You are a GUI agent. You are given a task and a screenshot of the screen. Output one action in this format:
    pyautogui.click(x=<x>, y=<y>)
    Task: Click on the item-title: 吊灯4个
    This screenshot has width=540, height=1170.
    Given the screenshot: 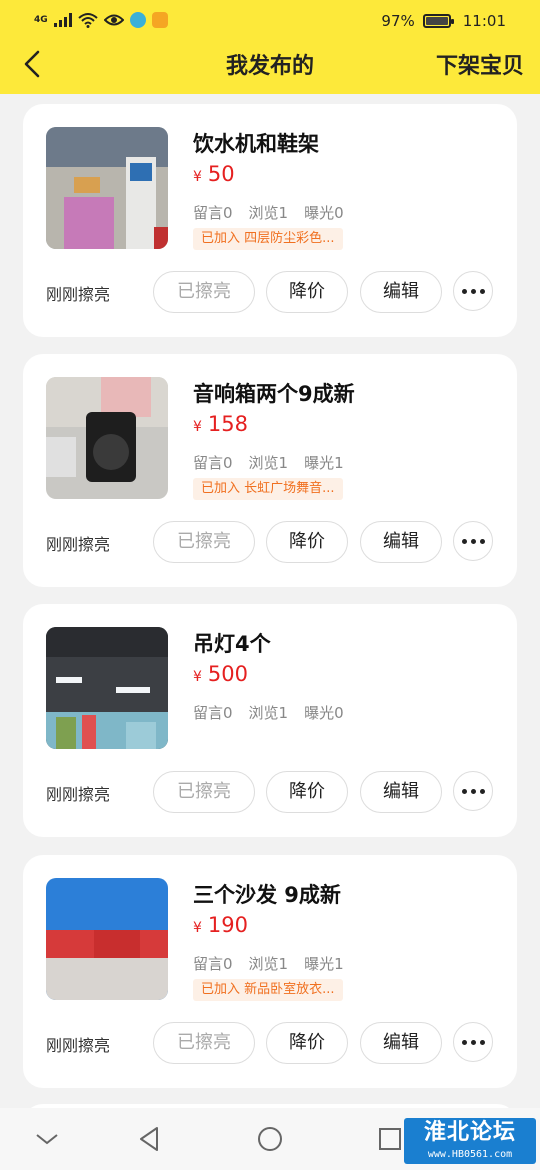 What is the action you would take?
    pyautogui.click(x=232, y=644)
    